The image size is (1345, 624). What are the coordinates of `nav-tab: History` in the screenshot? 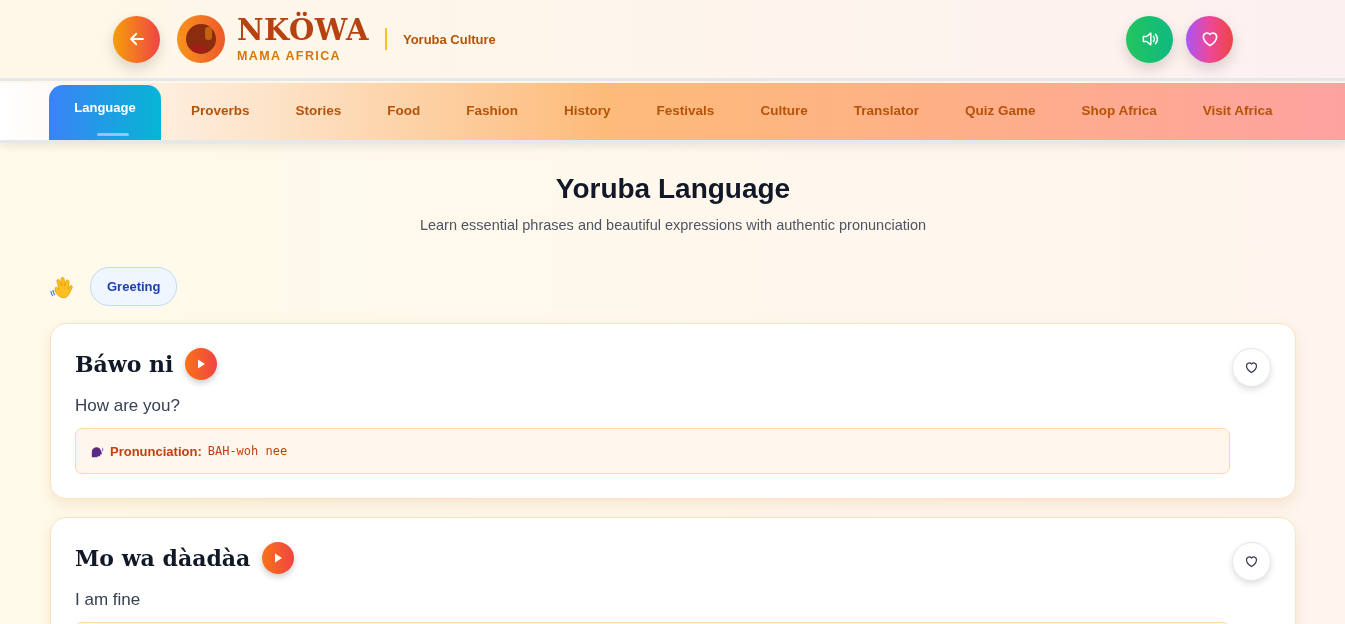 It's located at (587, 112).